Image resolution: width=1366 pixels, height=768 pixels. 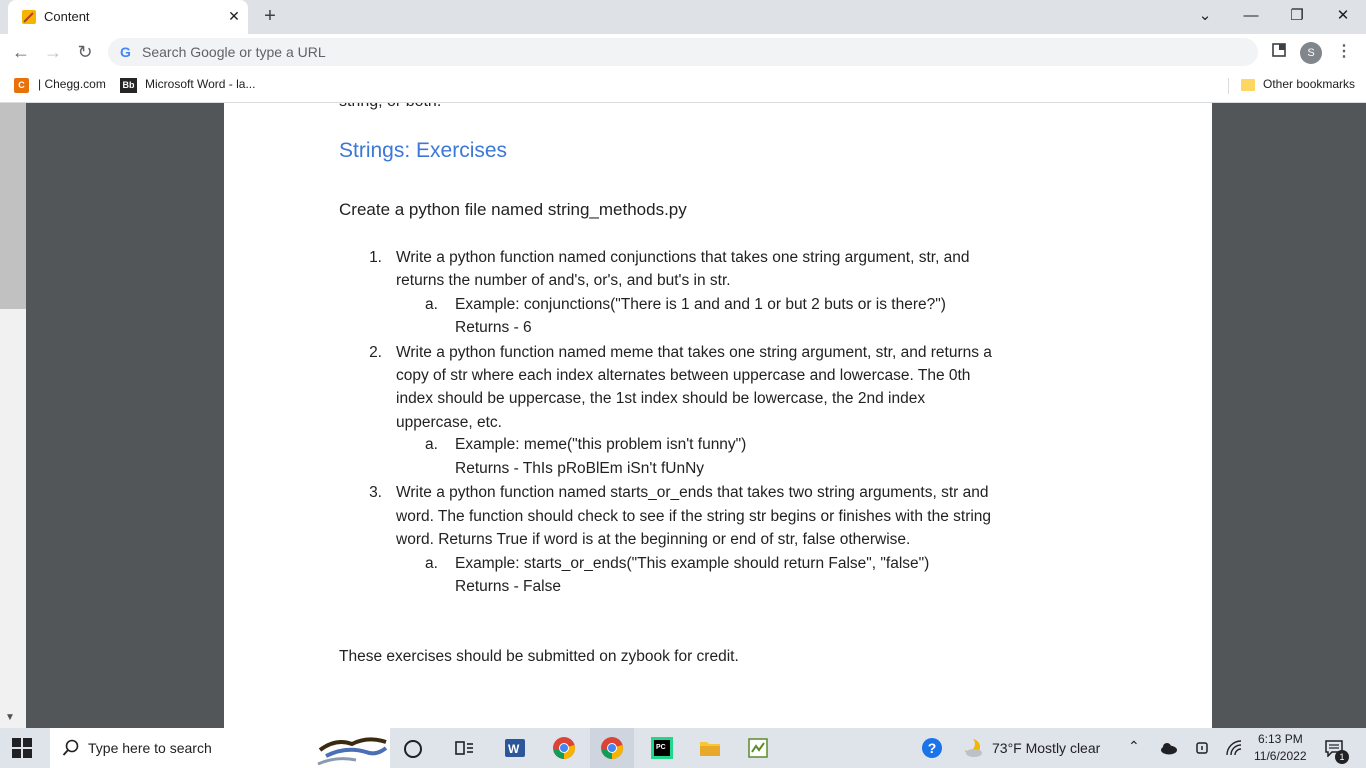 What do you see at coordinates (464, 748) in the screenshot?
I see `task-view-icon` at bounding box center [464, 748].